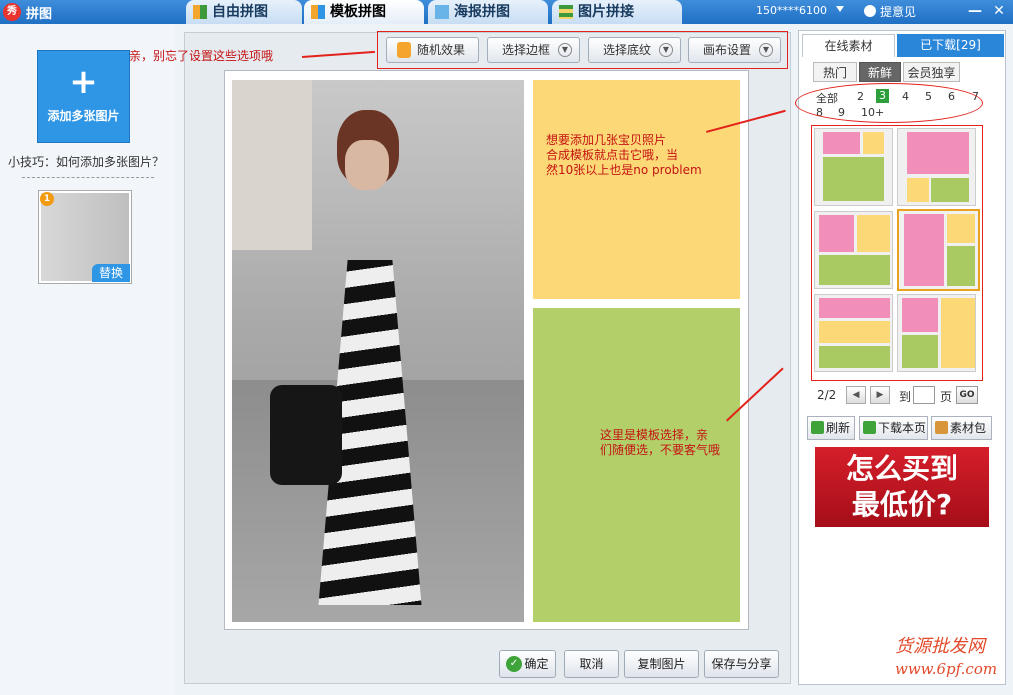  I want to click on plus-icon: +, so click(83, 82).